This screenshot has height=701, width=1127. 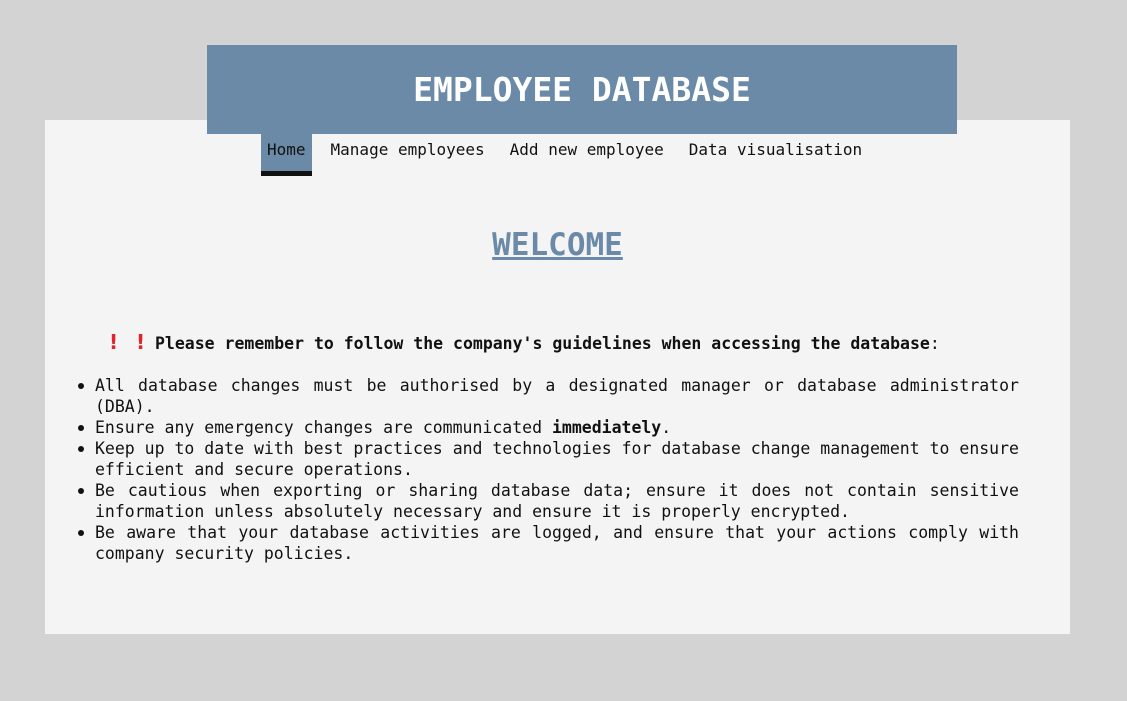 I want to click on header-banner: EMPLOYEE DATABASE, so click(x=582, y=89).